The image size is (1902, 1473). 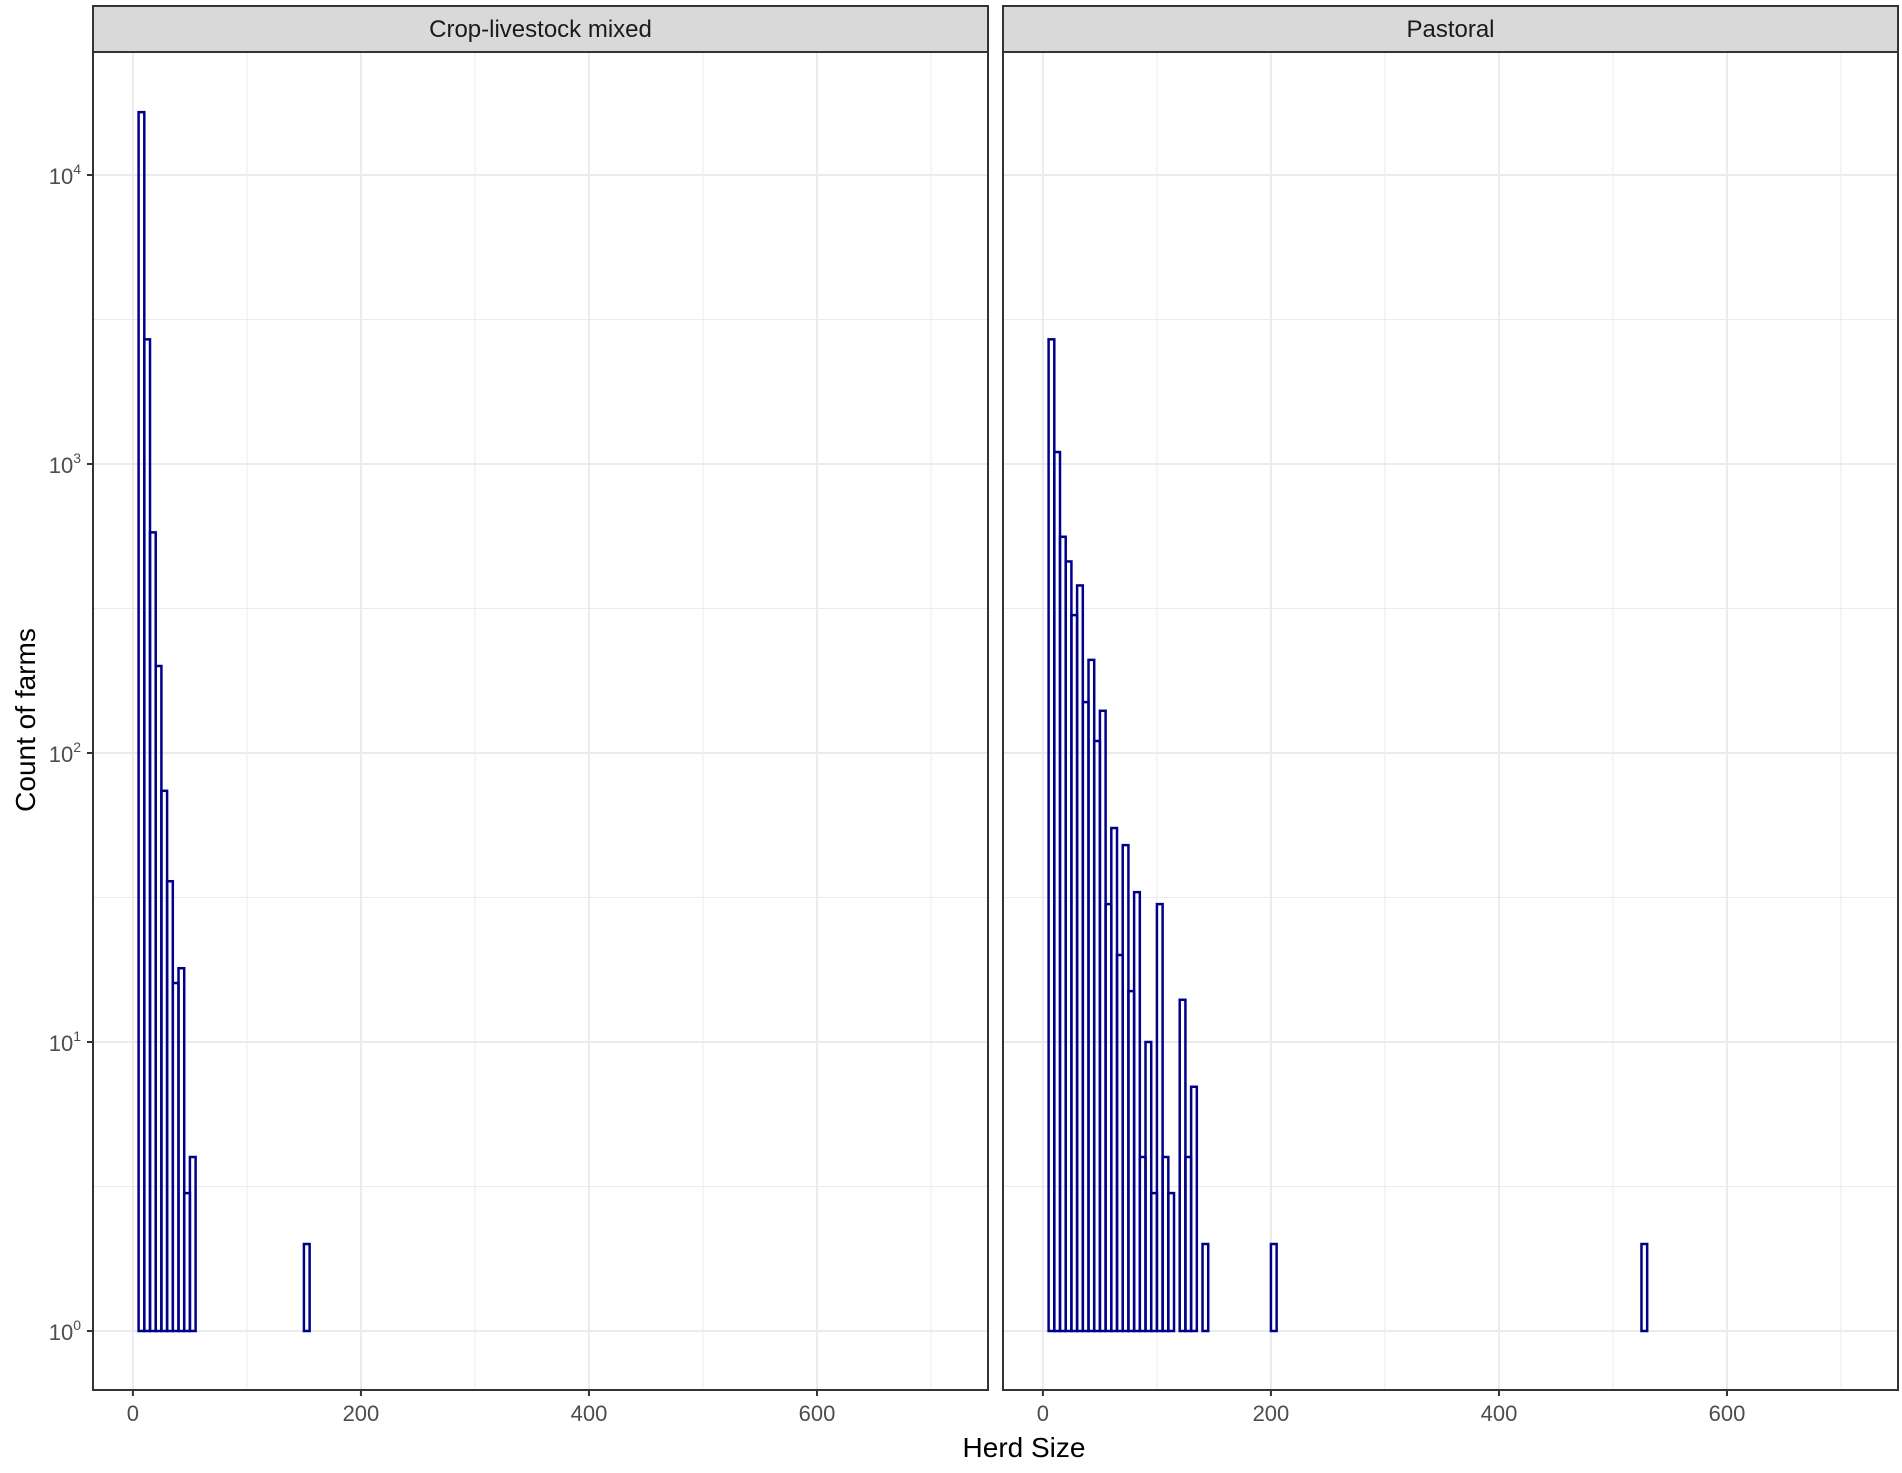 What do you see at coordinates (65, 464) in the screenshot?
I see `y-tick-label: 103` at bounding box center [65, 464].